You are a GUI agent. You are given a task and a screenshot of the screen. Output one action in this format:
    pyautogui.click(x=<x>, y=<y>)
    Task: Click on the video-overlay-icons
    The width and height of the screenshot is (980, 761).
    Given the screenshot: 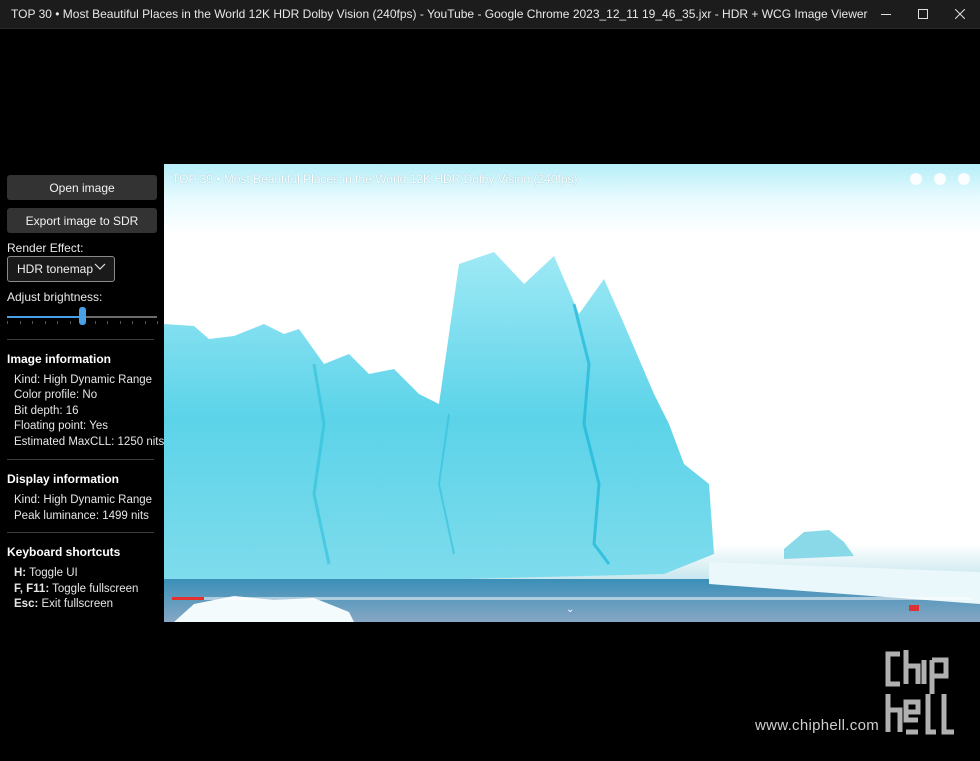 What is the action you would take?
    pyautogui.click(x=940, y=179)
    